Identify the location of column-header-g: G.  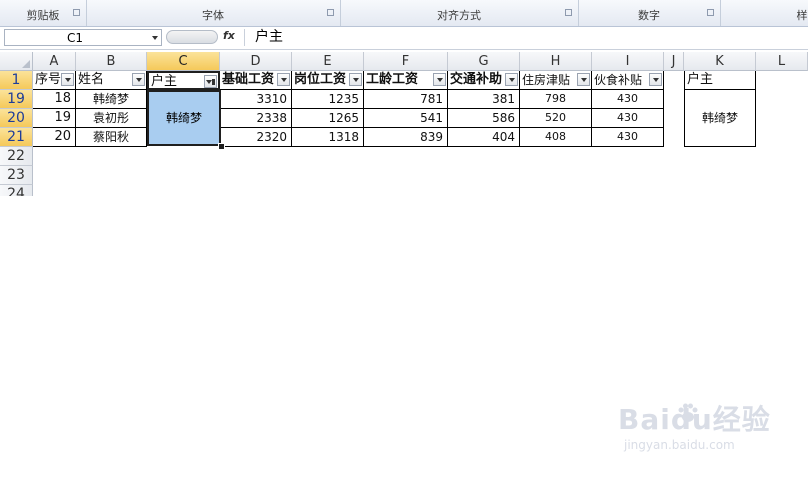
(484, 61).